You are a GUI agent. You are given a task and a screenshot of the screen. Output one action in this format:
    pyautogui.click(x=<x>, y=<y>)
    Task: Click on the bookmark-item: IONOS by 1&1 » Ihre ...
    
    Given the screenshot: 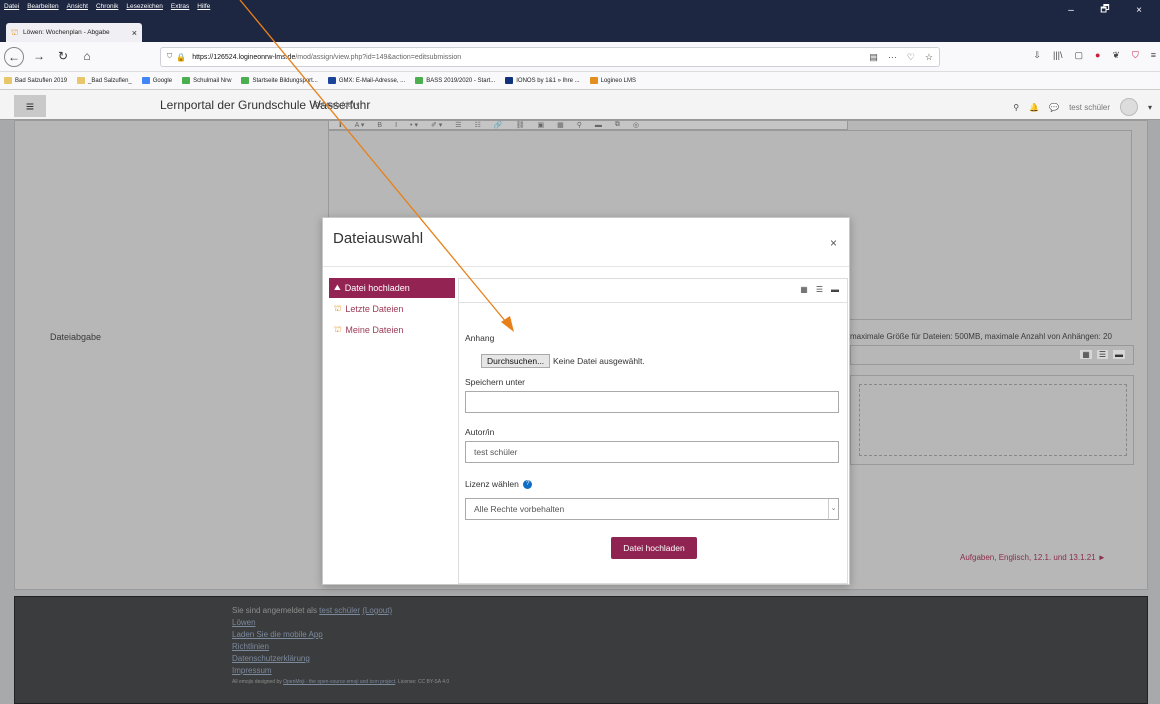 What is the action you would take?
    pyautogui.click(x=542, y=80)
    